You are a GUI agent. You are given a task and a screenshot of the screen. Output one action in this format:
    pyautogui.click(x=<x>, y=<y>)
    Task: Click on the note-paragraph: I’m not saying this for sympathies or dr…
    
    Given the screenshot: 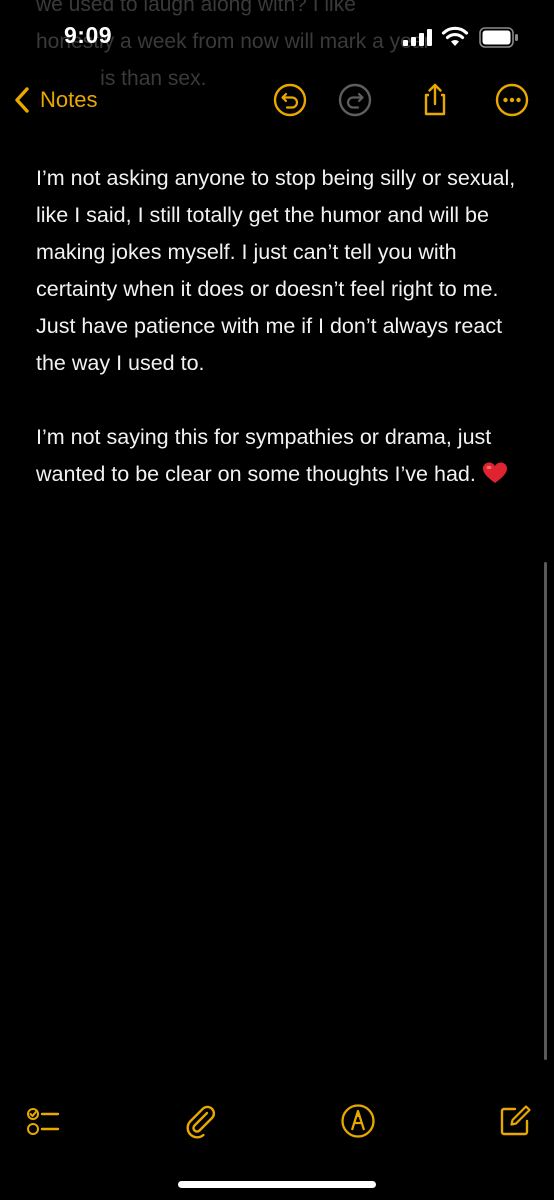 What is the action you would take?
    pyautogui.click(x=281, y=456)
    